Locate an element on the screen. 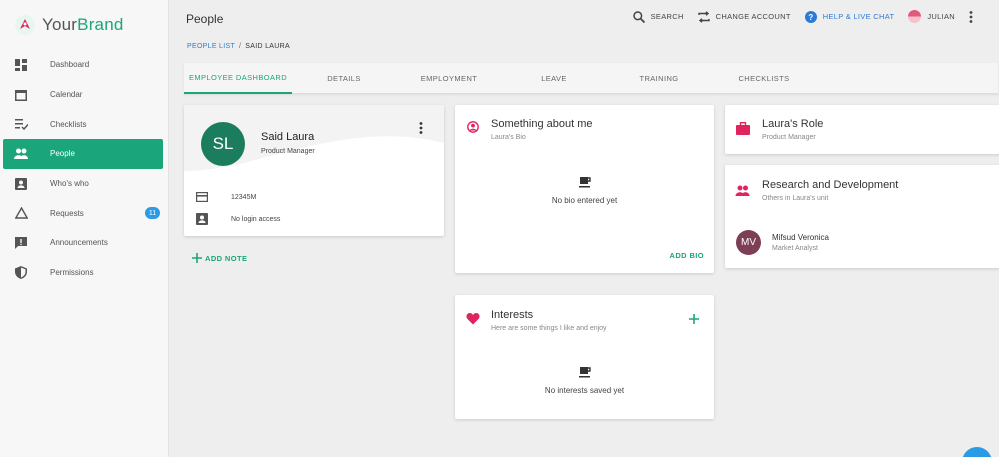  profile-id: 12345M is located at coordinates (244, 197).